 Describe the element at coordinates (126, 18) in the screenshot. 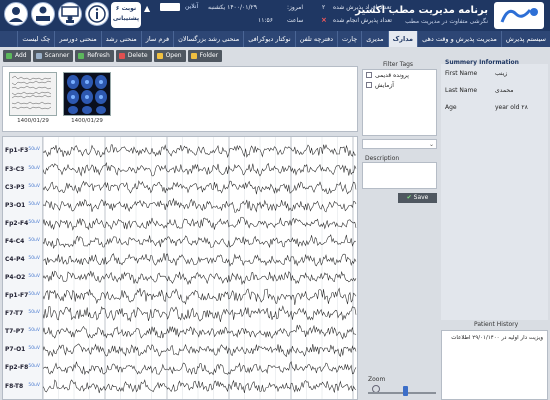

I see `badge-line-2: پشتیبانی` at that location.